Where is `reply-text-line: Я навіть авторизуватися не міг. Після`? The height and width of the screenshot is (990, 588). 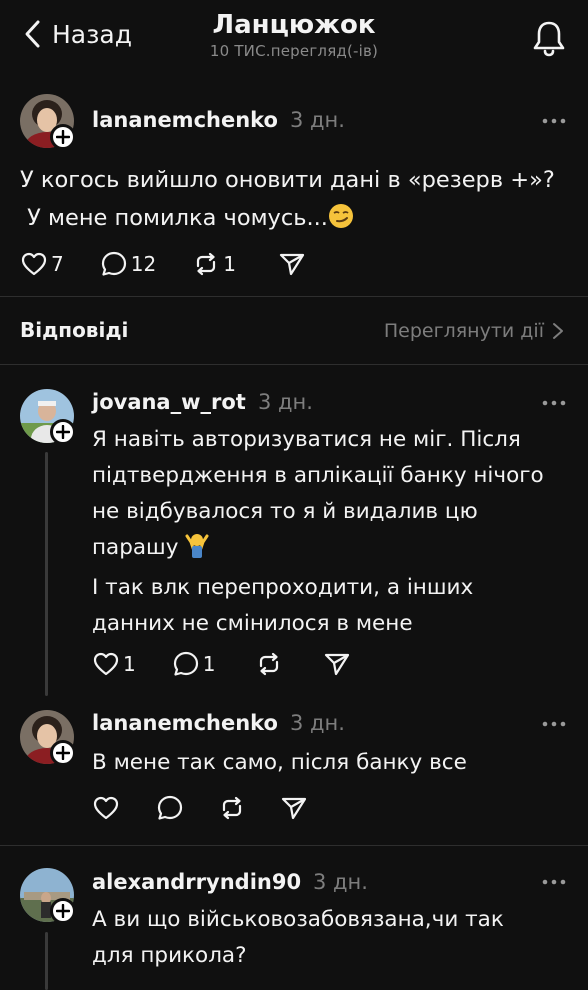 reply-text-line: Я навіть авторизуватися не міг. Після is located at coordinates (306, 439).